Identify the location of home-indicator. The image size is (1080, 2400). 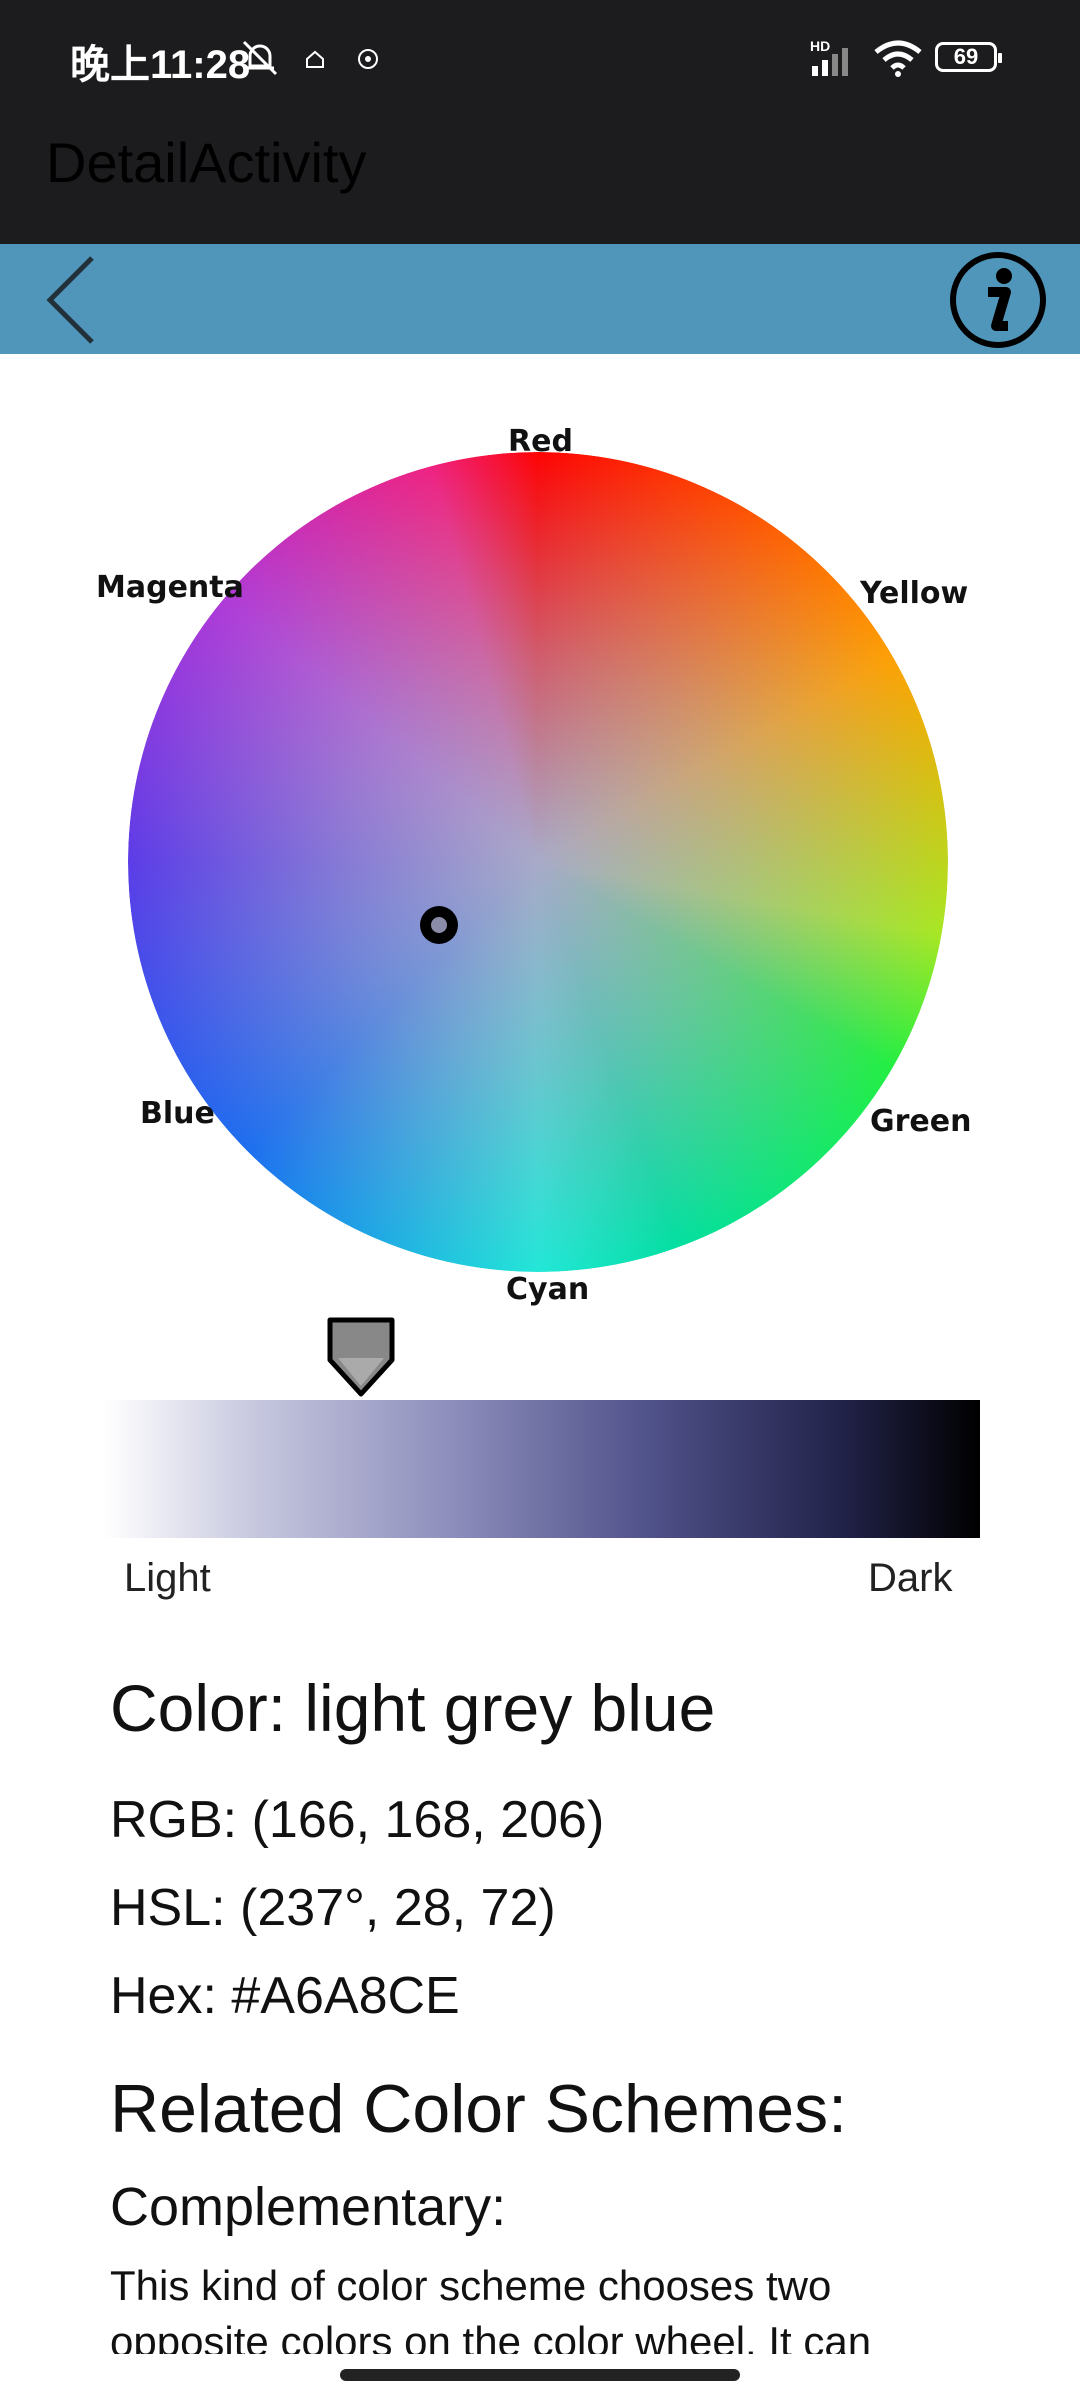
(540, 2375).